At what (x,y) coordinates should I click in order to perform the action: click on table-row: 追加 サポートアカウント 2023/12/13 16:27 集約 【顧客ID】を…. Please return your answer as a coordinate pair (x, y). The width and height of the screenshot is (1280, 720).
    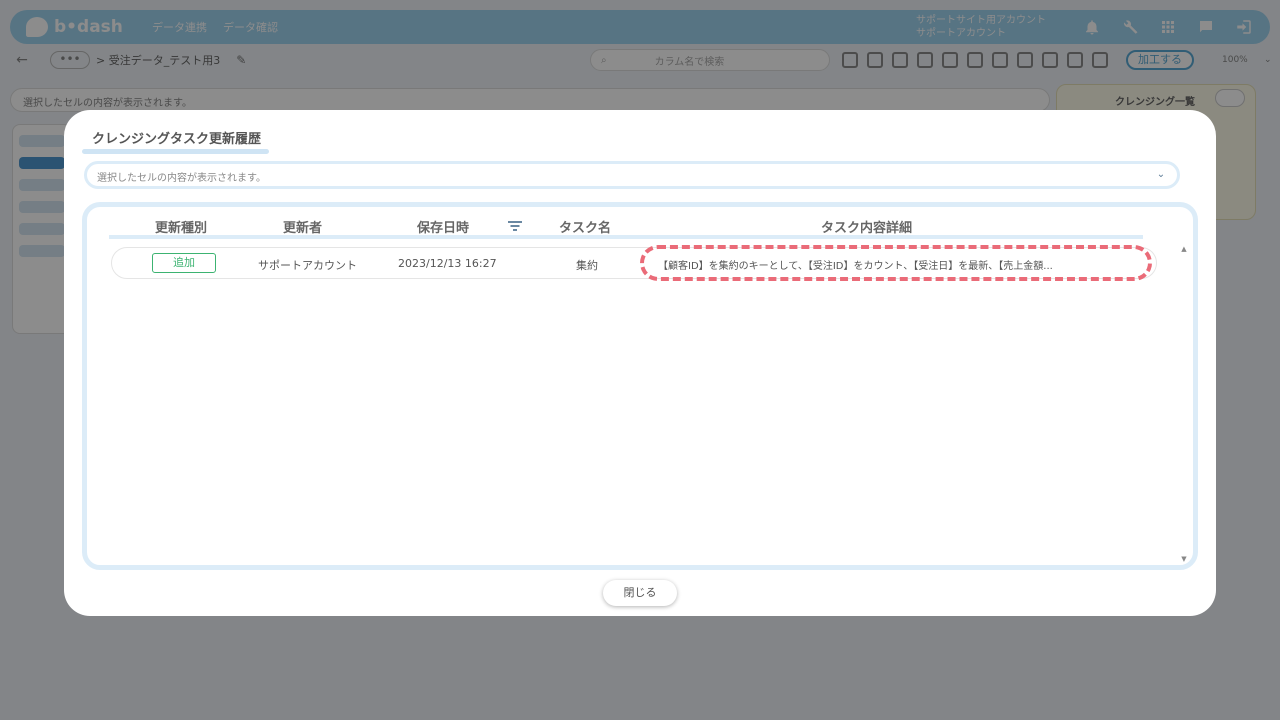
    Looking at the image, I should click on (634, 263).